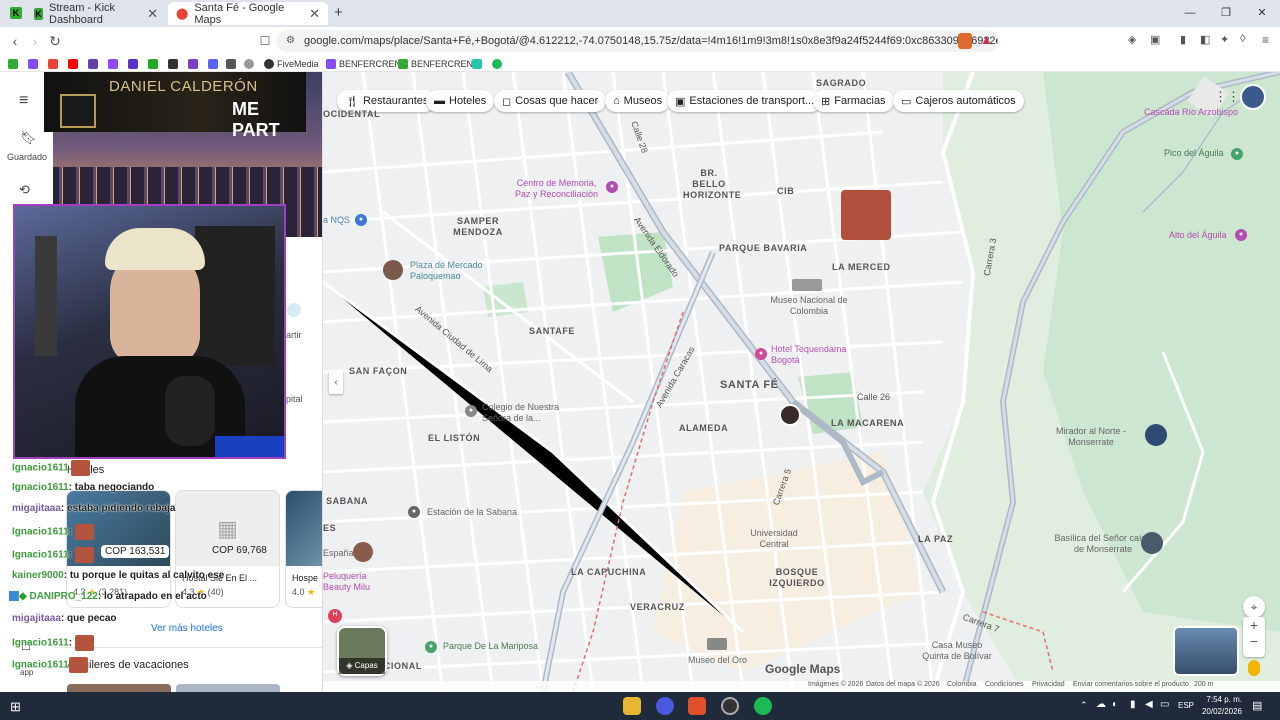 This screenshot has width=1280, height=720. Describe the element at coordinates (1091, 437) in the screenshot. I see `poi-label: Mirador al Norte - Monserrate` at that location.